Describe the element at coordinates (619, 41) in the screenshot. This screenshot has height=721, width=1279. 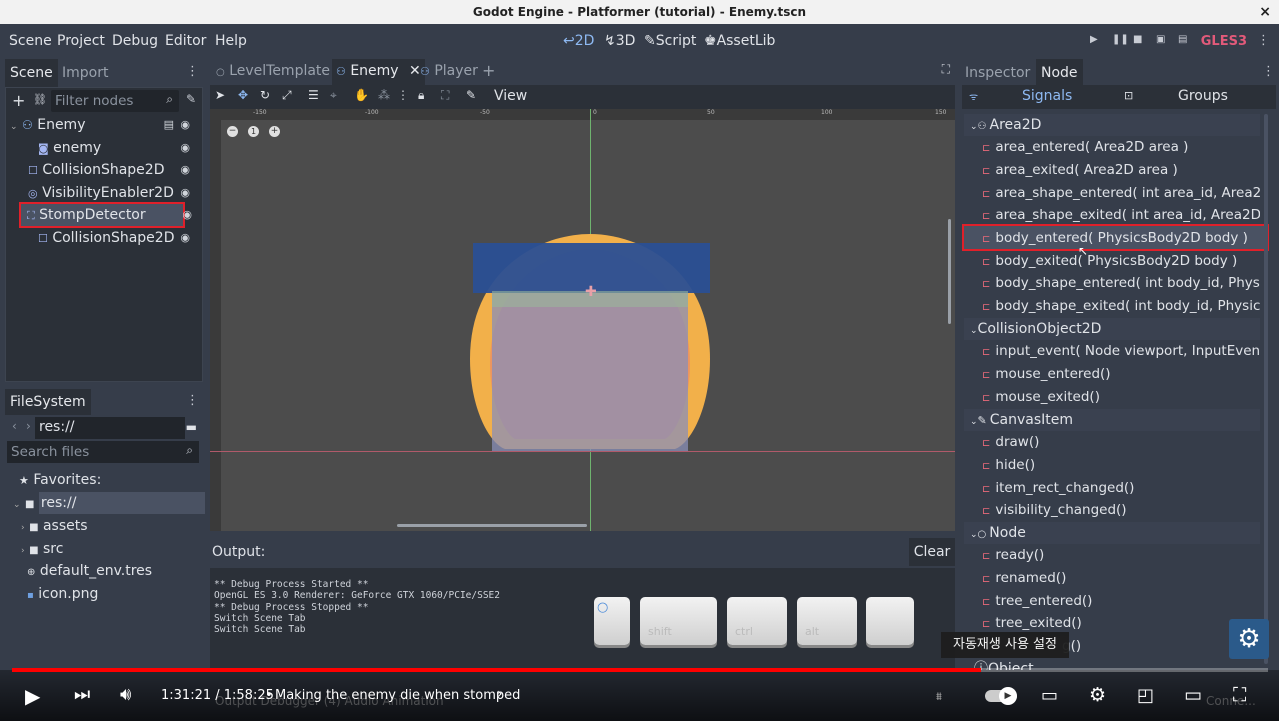
I see `workspace-3d-button: ↯3D` at that location.